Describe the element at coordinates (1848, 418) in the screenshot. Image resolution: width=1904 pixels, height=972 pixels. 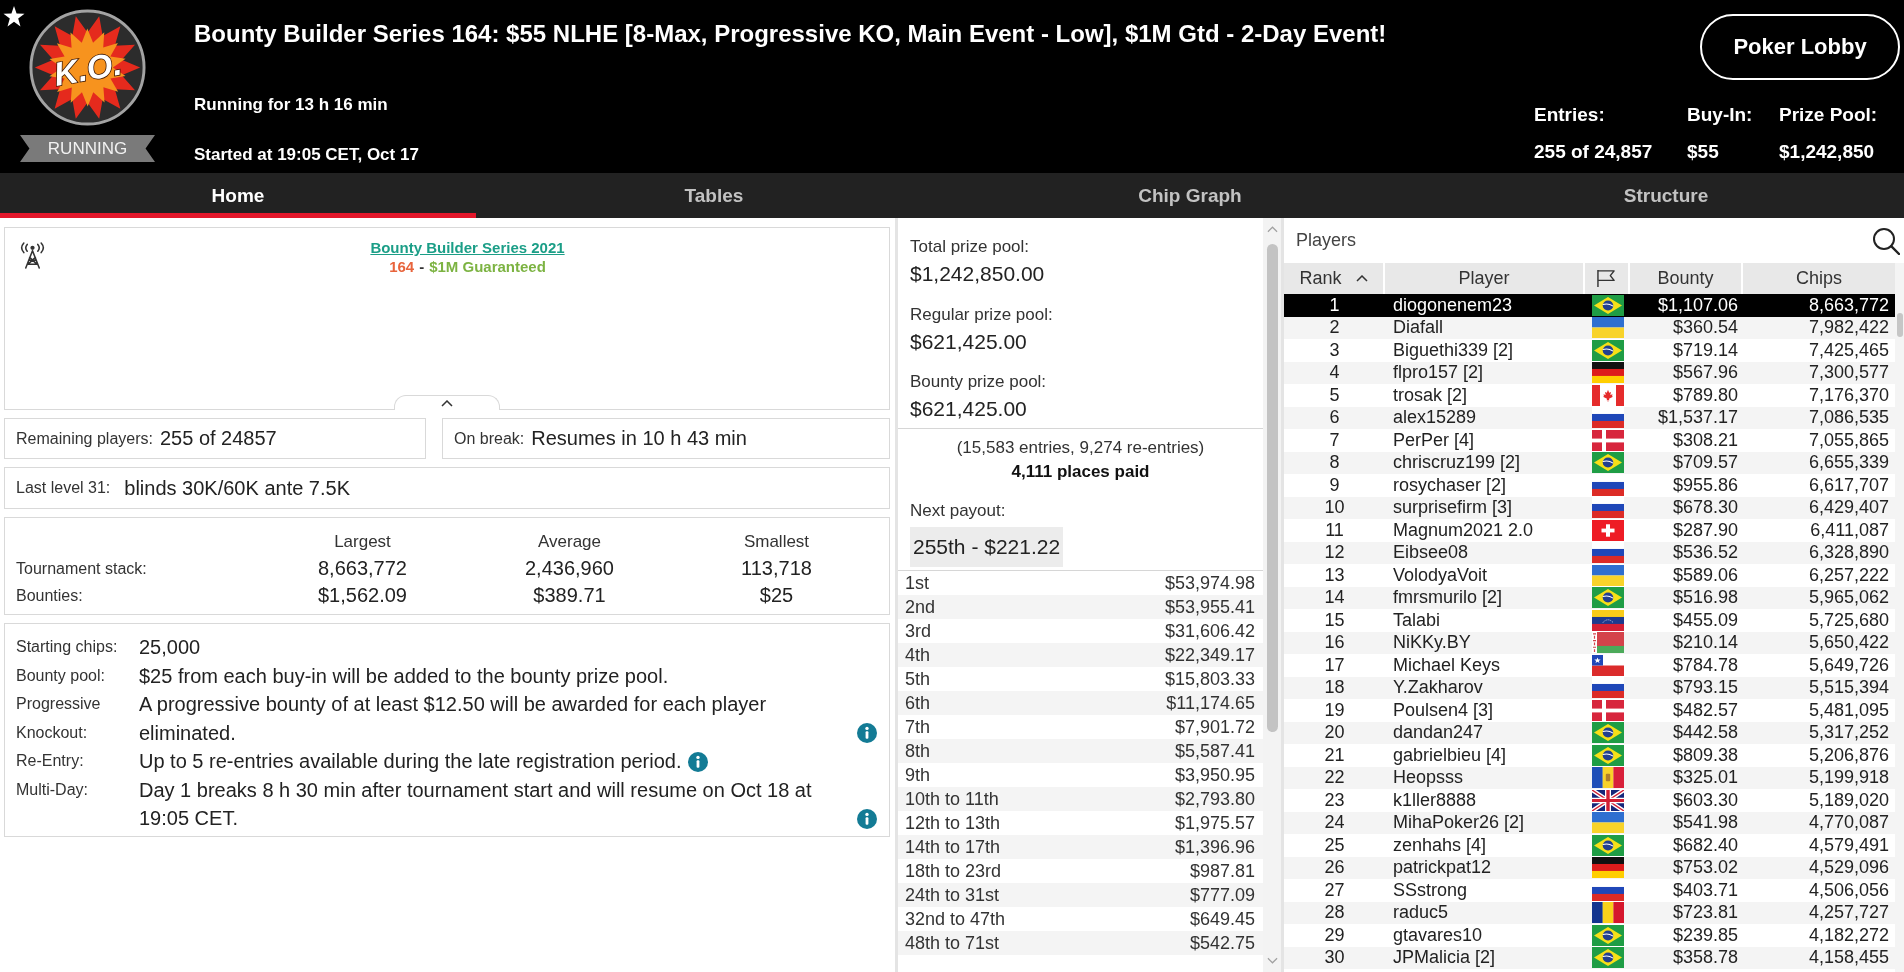
I see `chip-count: 7,086,535` at that location.